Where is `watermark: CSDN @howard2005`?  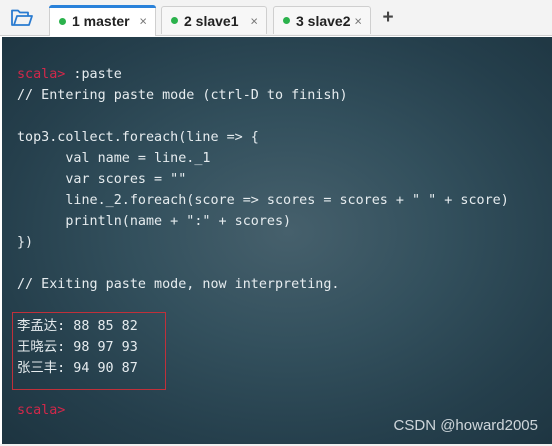
watermark: CSDN @howard2005 is located at coordinates (465, 425).